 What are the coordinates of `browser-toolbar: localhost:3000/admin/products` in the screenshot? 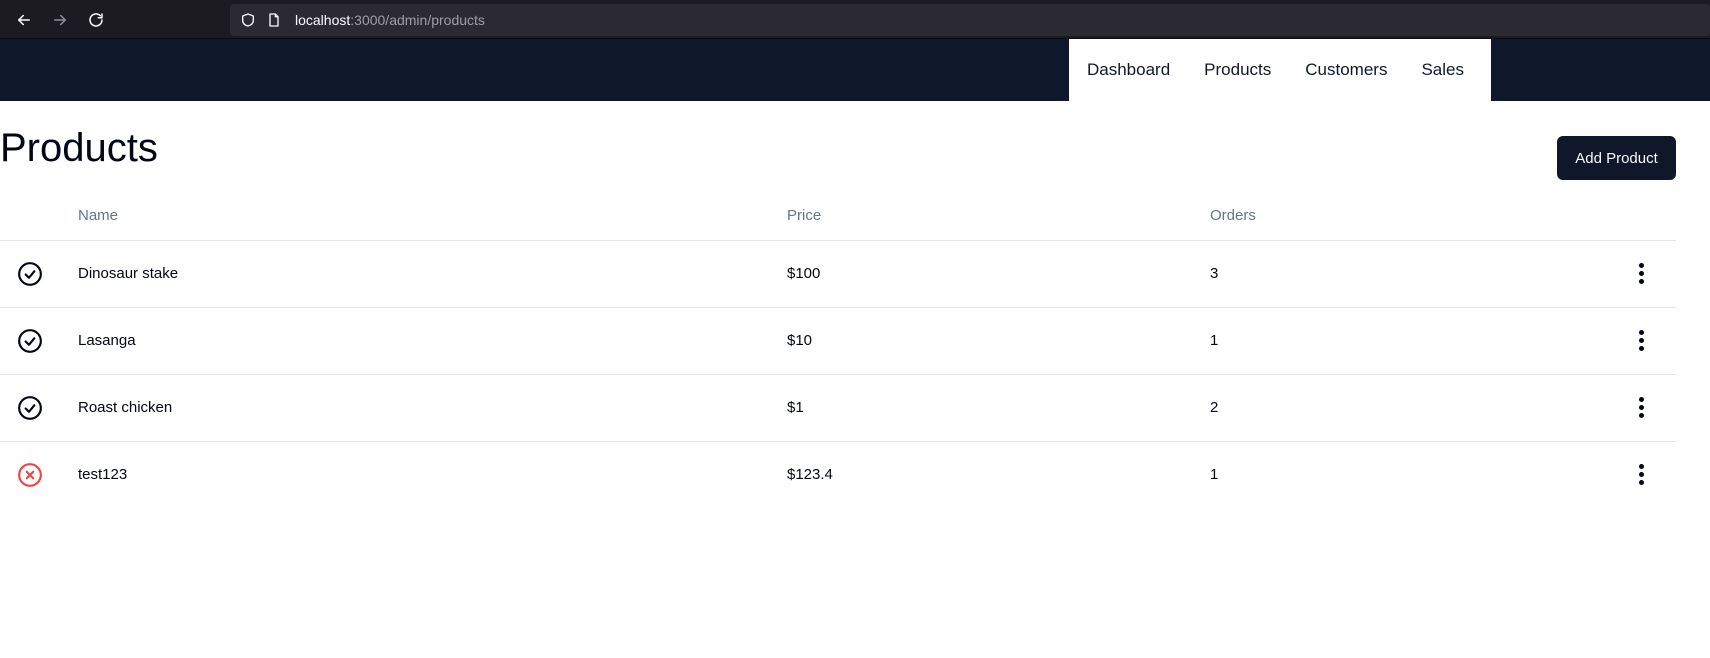 It's located at (855, 19).